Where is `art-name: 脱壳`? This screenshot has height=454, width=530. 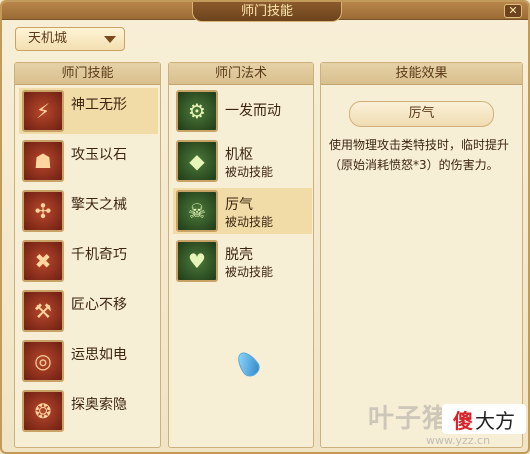 art-name: 脱壳 is located at coordinates (239, 255).